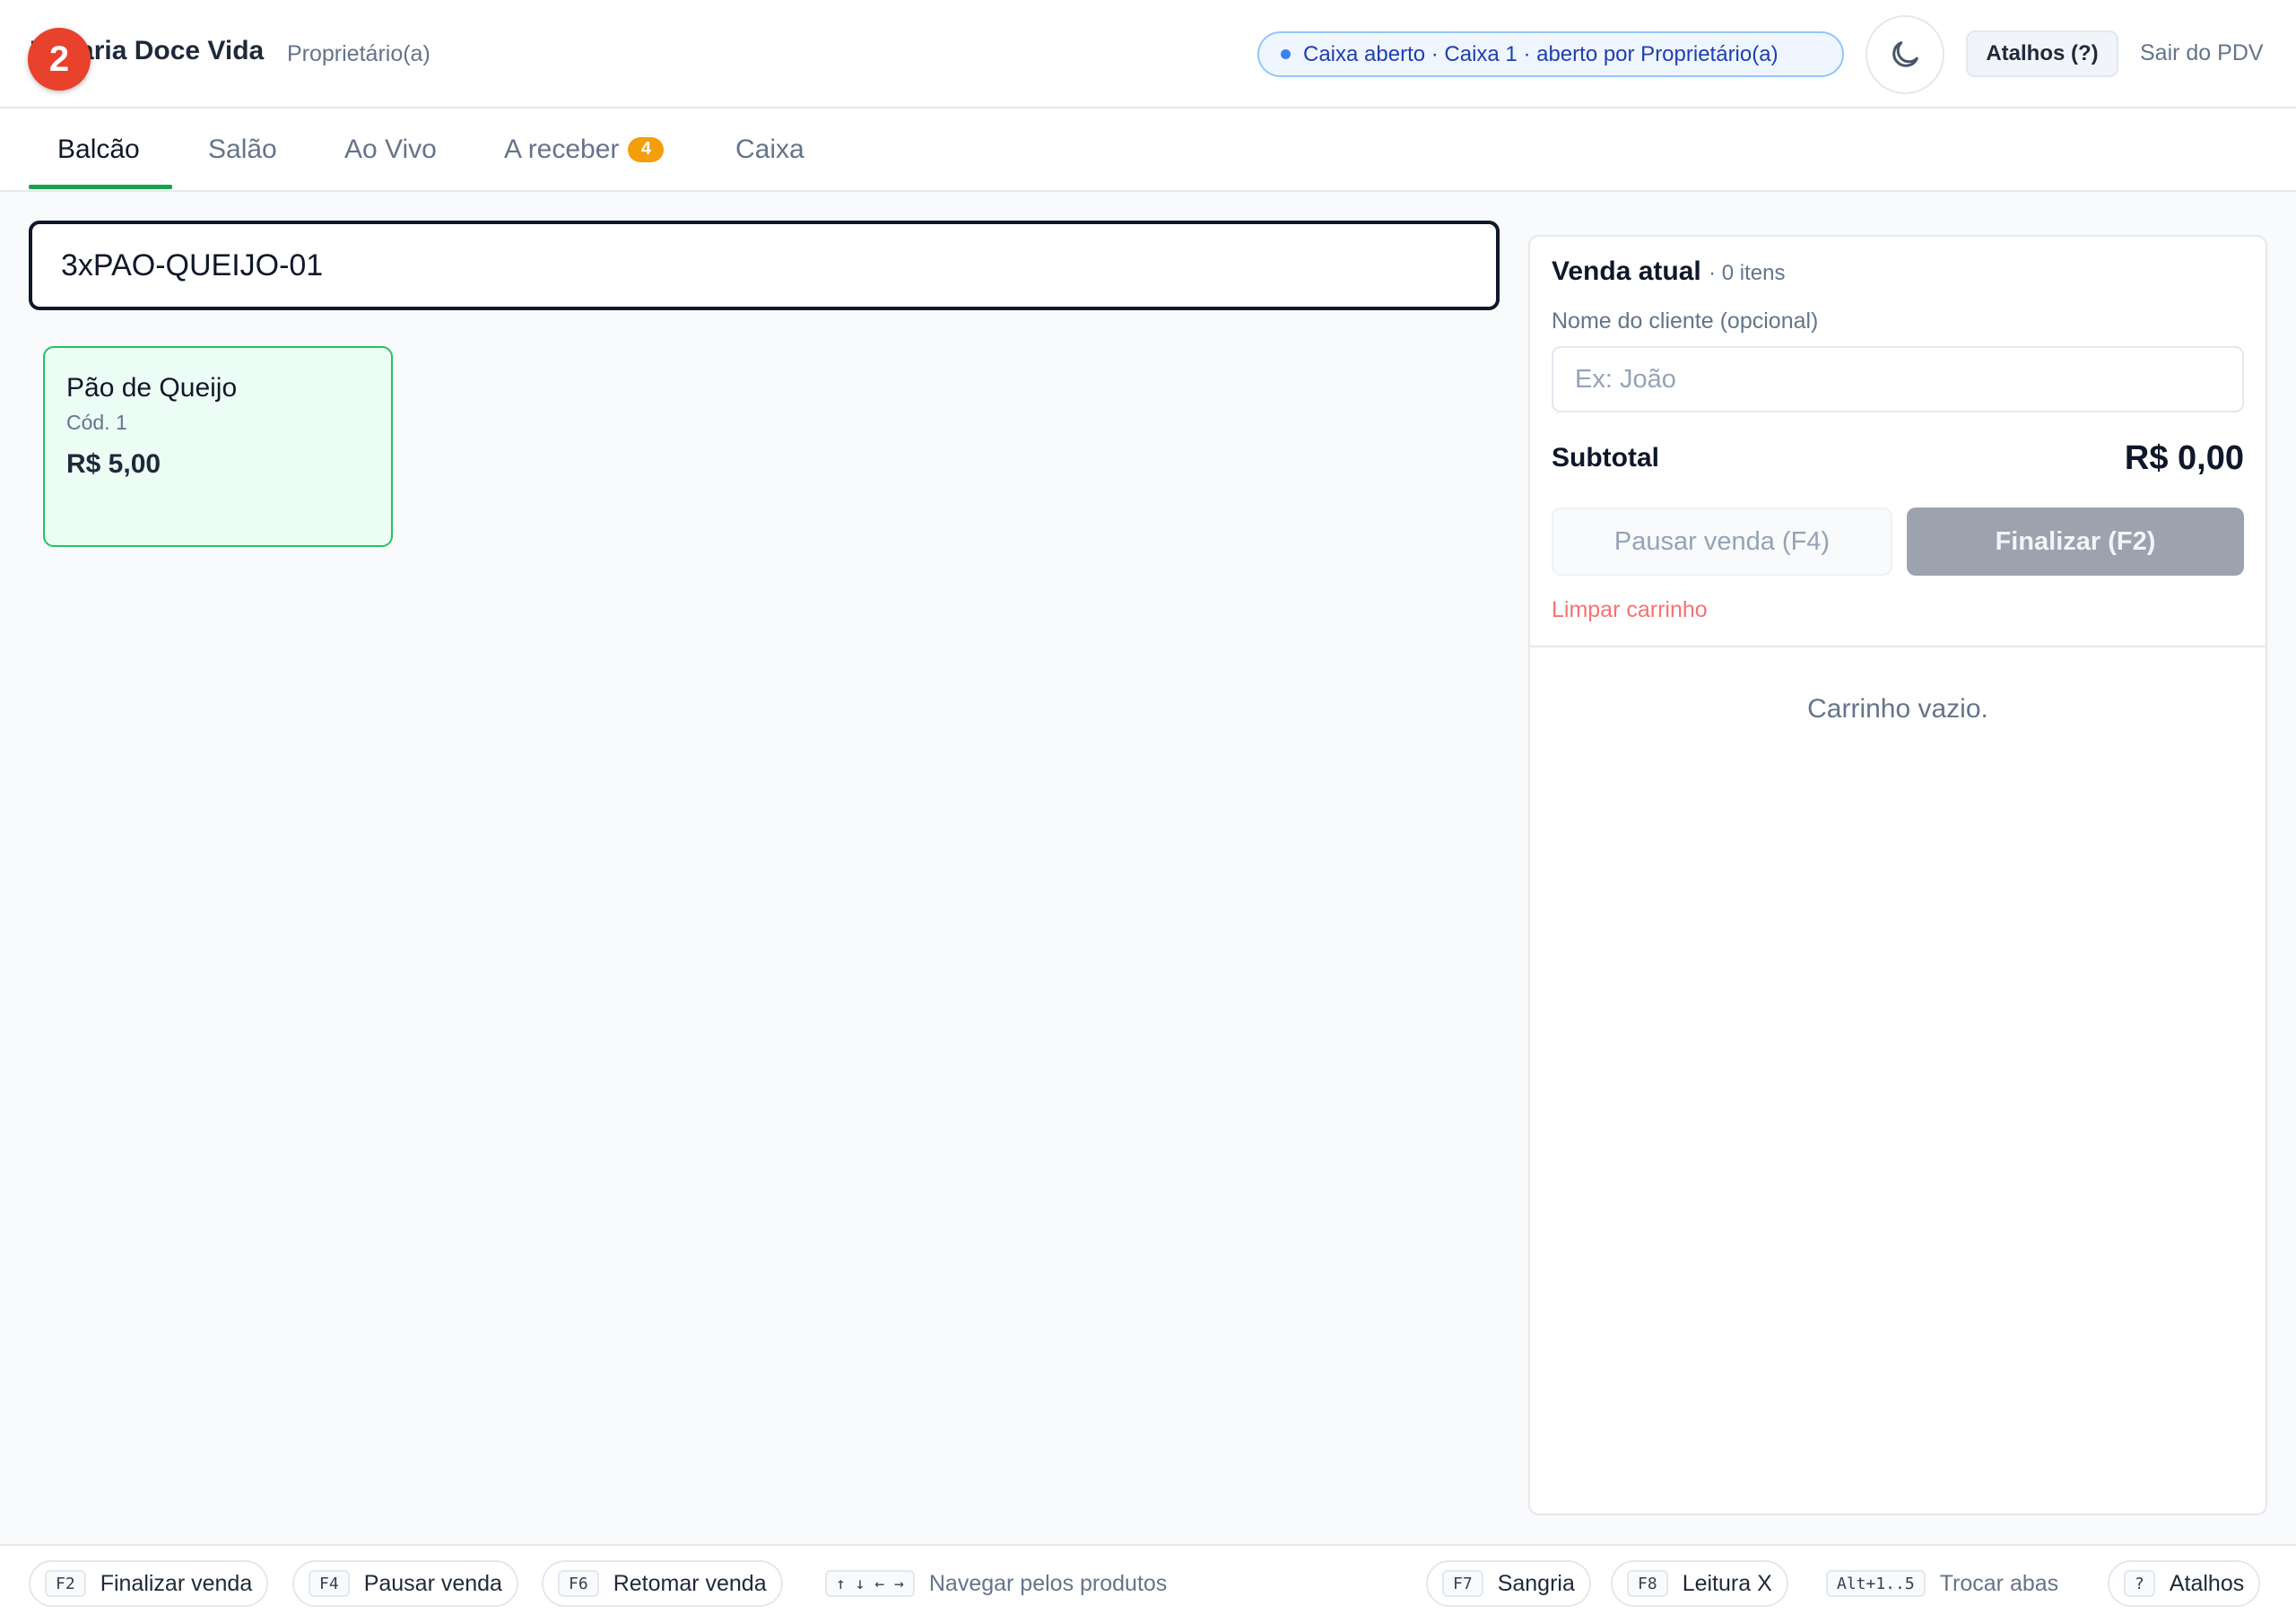 This screenshot has height=1614, width=2296. What do you see at coordinates (1647, 1583) in the screenshot?
I see `key-hint: F8` at bounding box center [1647, 1583].